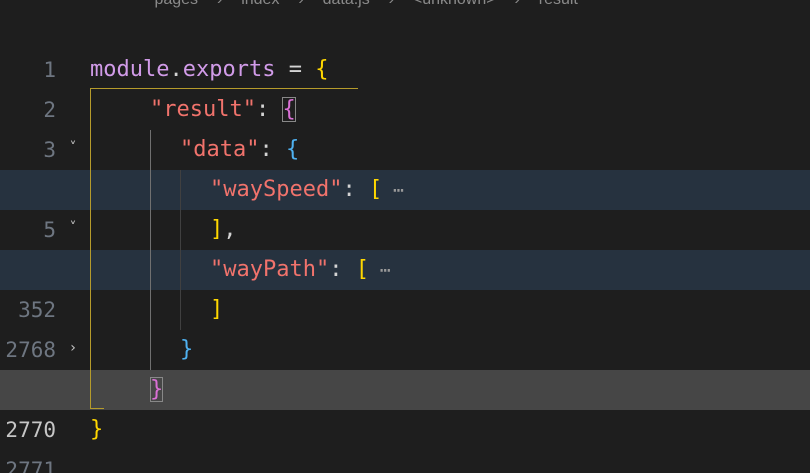  I want to click on breadcrumb-item-file: data.js, so click(346, 5).